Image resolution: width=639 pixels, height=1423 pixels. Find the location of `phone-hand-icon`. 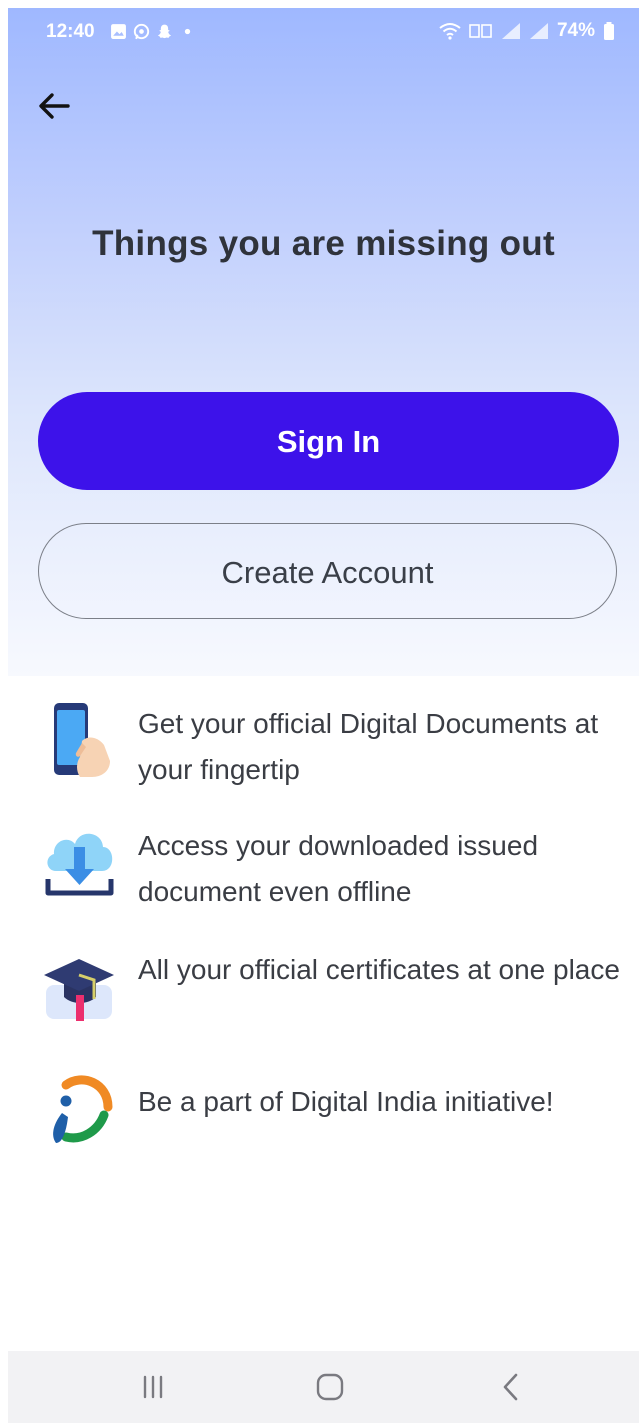

phone-hand-icon is located at coordinates (82, 740).